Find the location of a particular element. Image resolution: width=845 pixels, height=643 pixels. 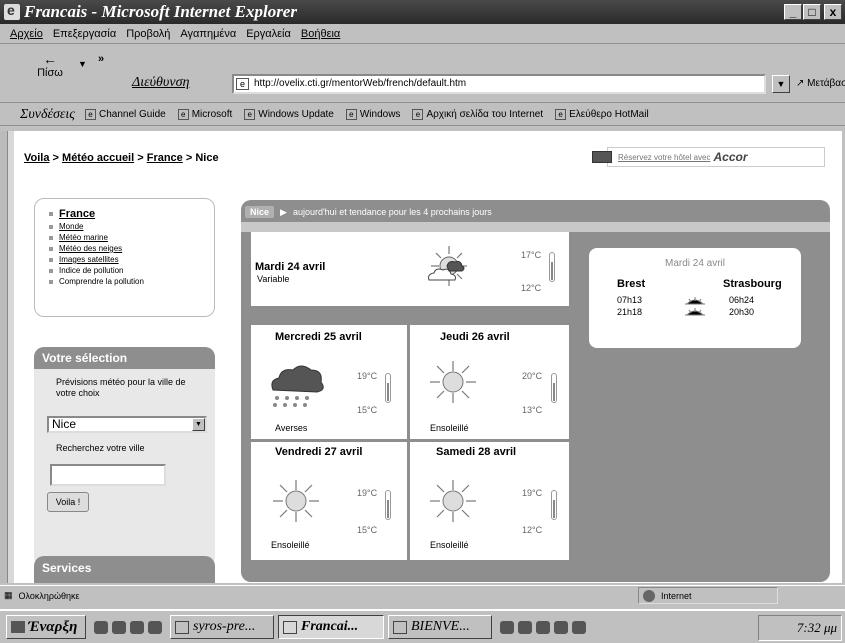

clock-time: 7:32 μμ is located at coordinates (816, 627).